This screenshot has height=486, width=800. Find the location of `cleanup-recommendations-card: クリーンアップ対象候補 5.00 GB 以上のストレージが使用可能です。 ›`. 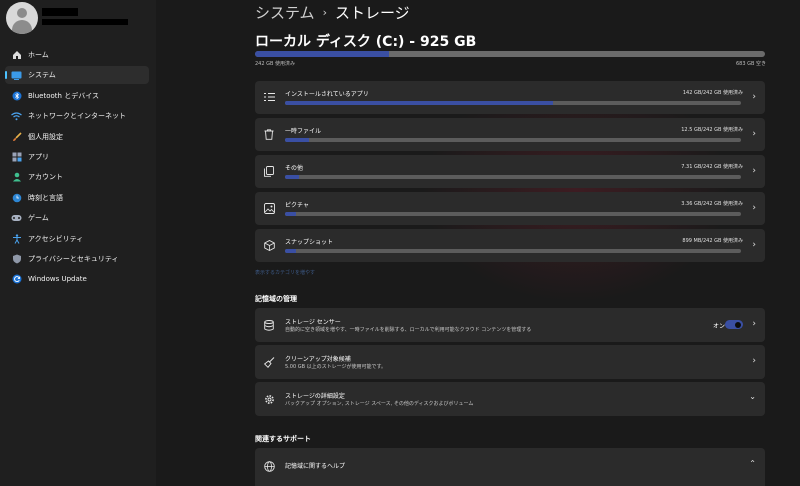

cleanup-recommendations-card: クリーンアップ対象候補 5.00 GB 以上のストレージが使用可能です。 › is located at coordinates (510, 362).